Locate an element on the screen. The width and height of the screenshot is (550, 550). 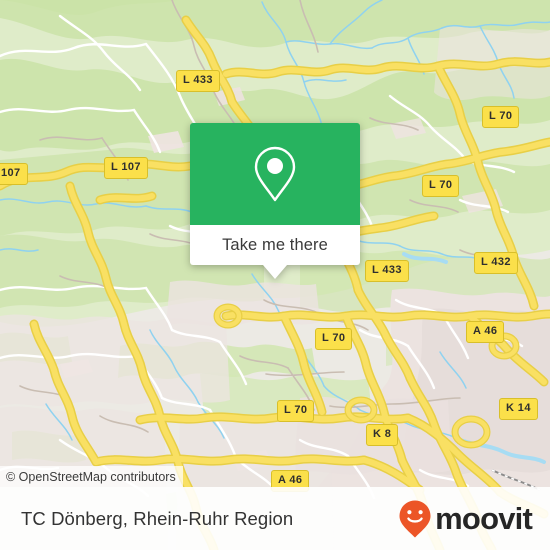
moovit-logo: moovit is located at coordinates (465, 519).